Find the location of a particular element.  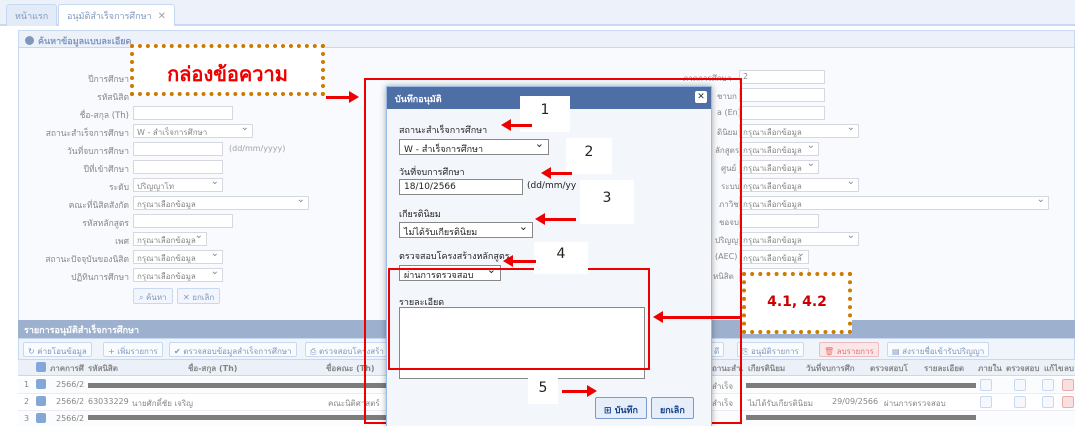

dialog-cancel-button: ยกเลิก is located at coordinates (672, 408).